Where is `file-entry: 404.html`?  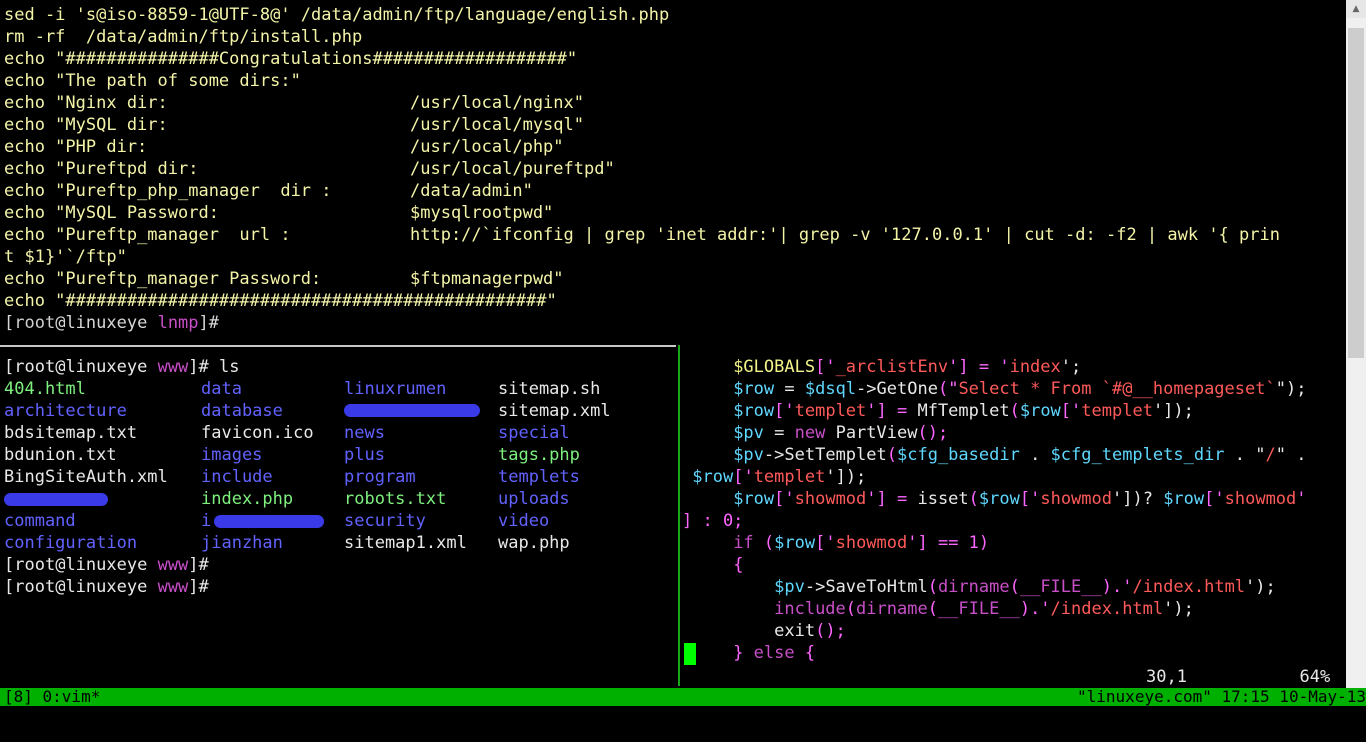
file-entry: 404.html is located at coordinates (45, 389).